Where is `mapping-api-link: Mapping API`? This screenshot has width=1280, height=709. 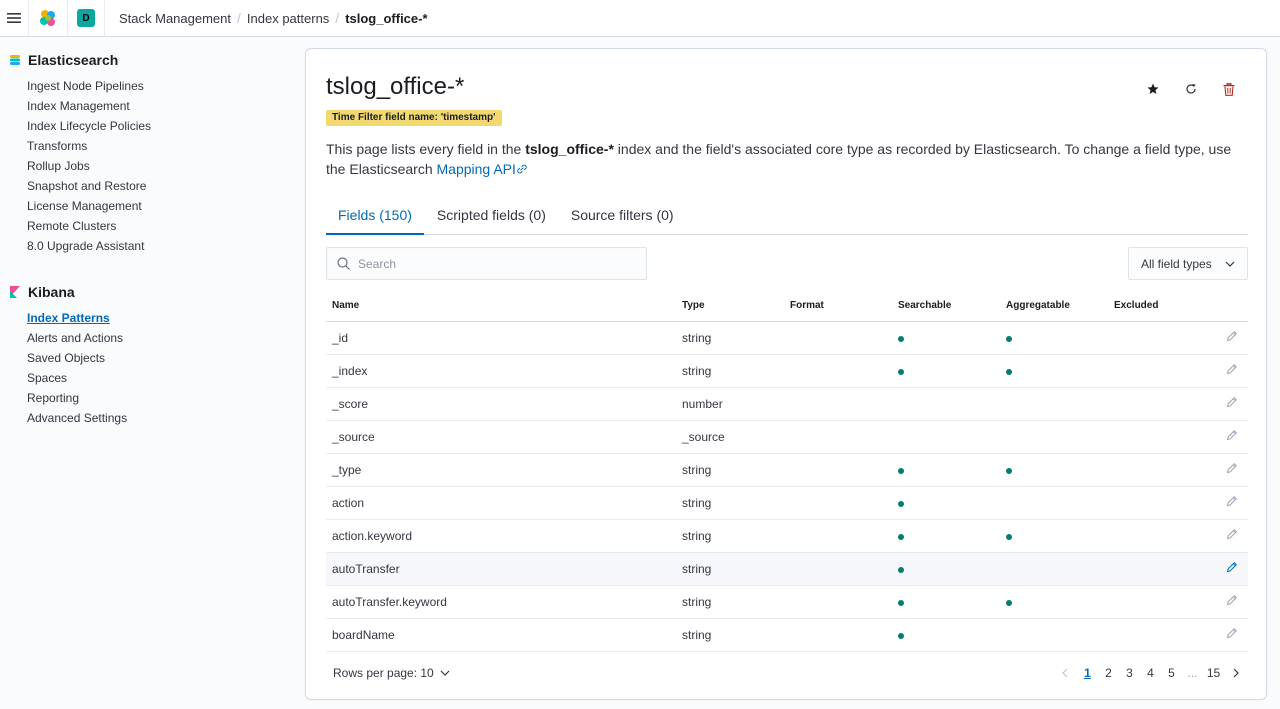
mapping-api-link: Mapping API is located at coordinates (482, 169).